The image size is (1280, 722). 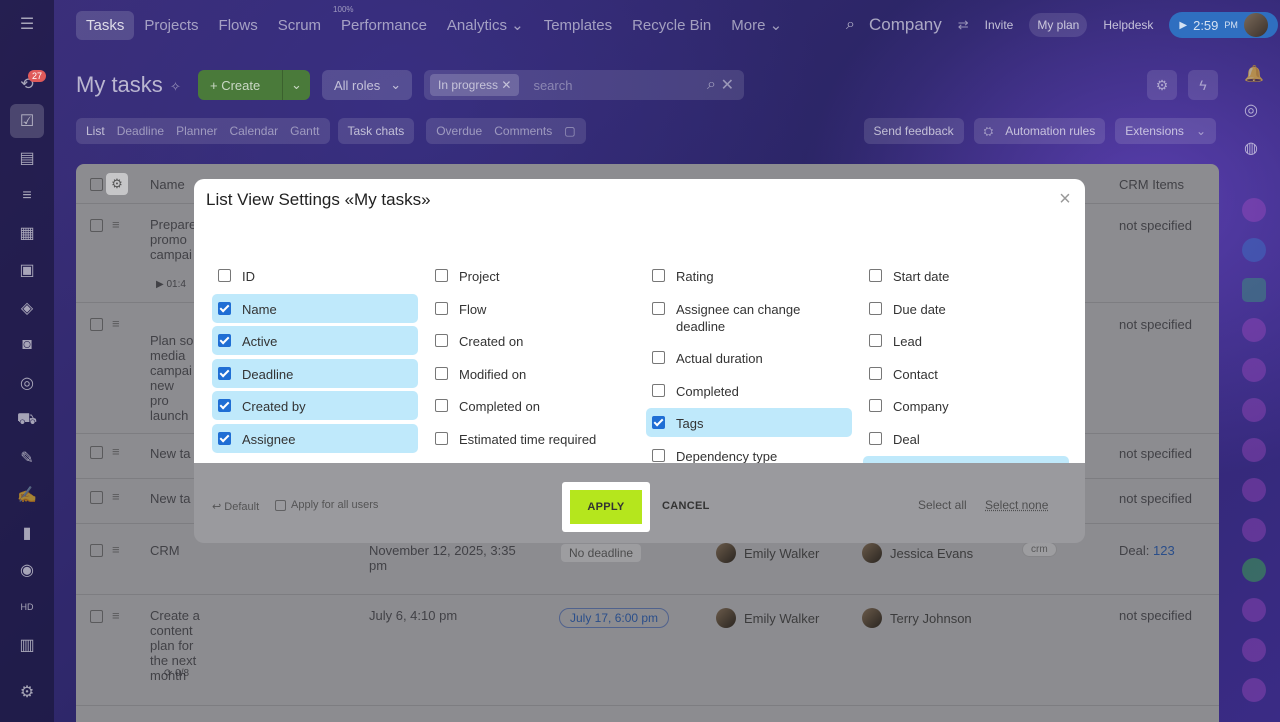 I want to click on drive-icon: ▣, so click(x=27, y=270).